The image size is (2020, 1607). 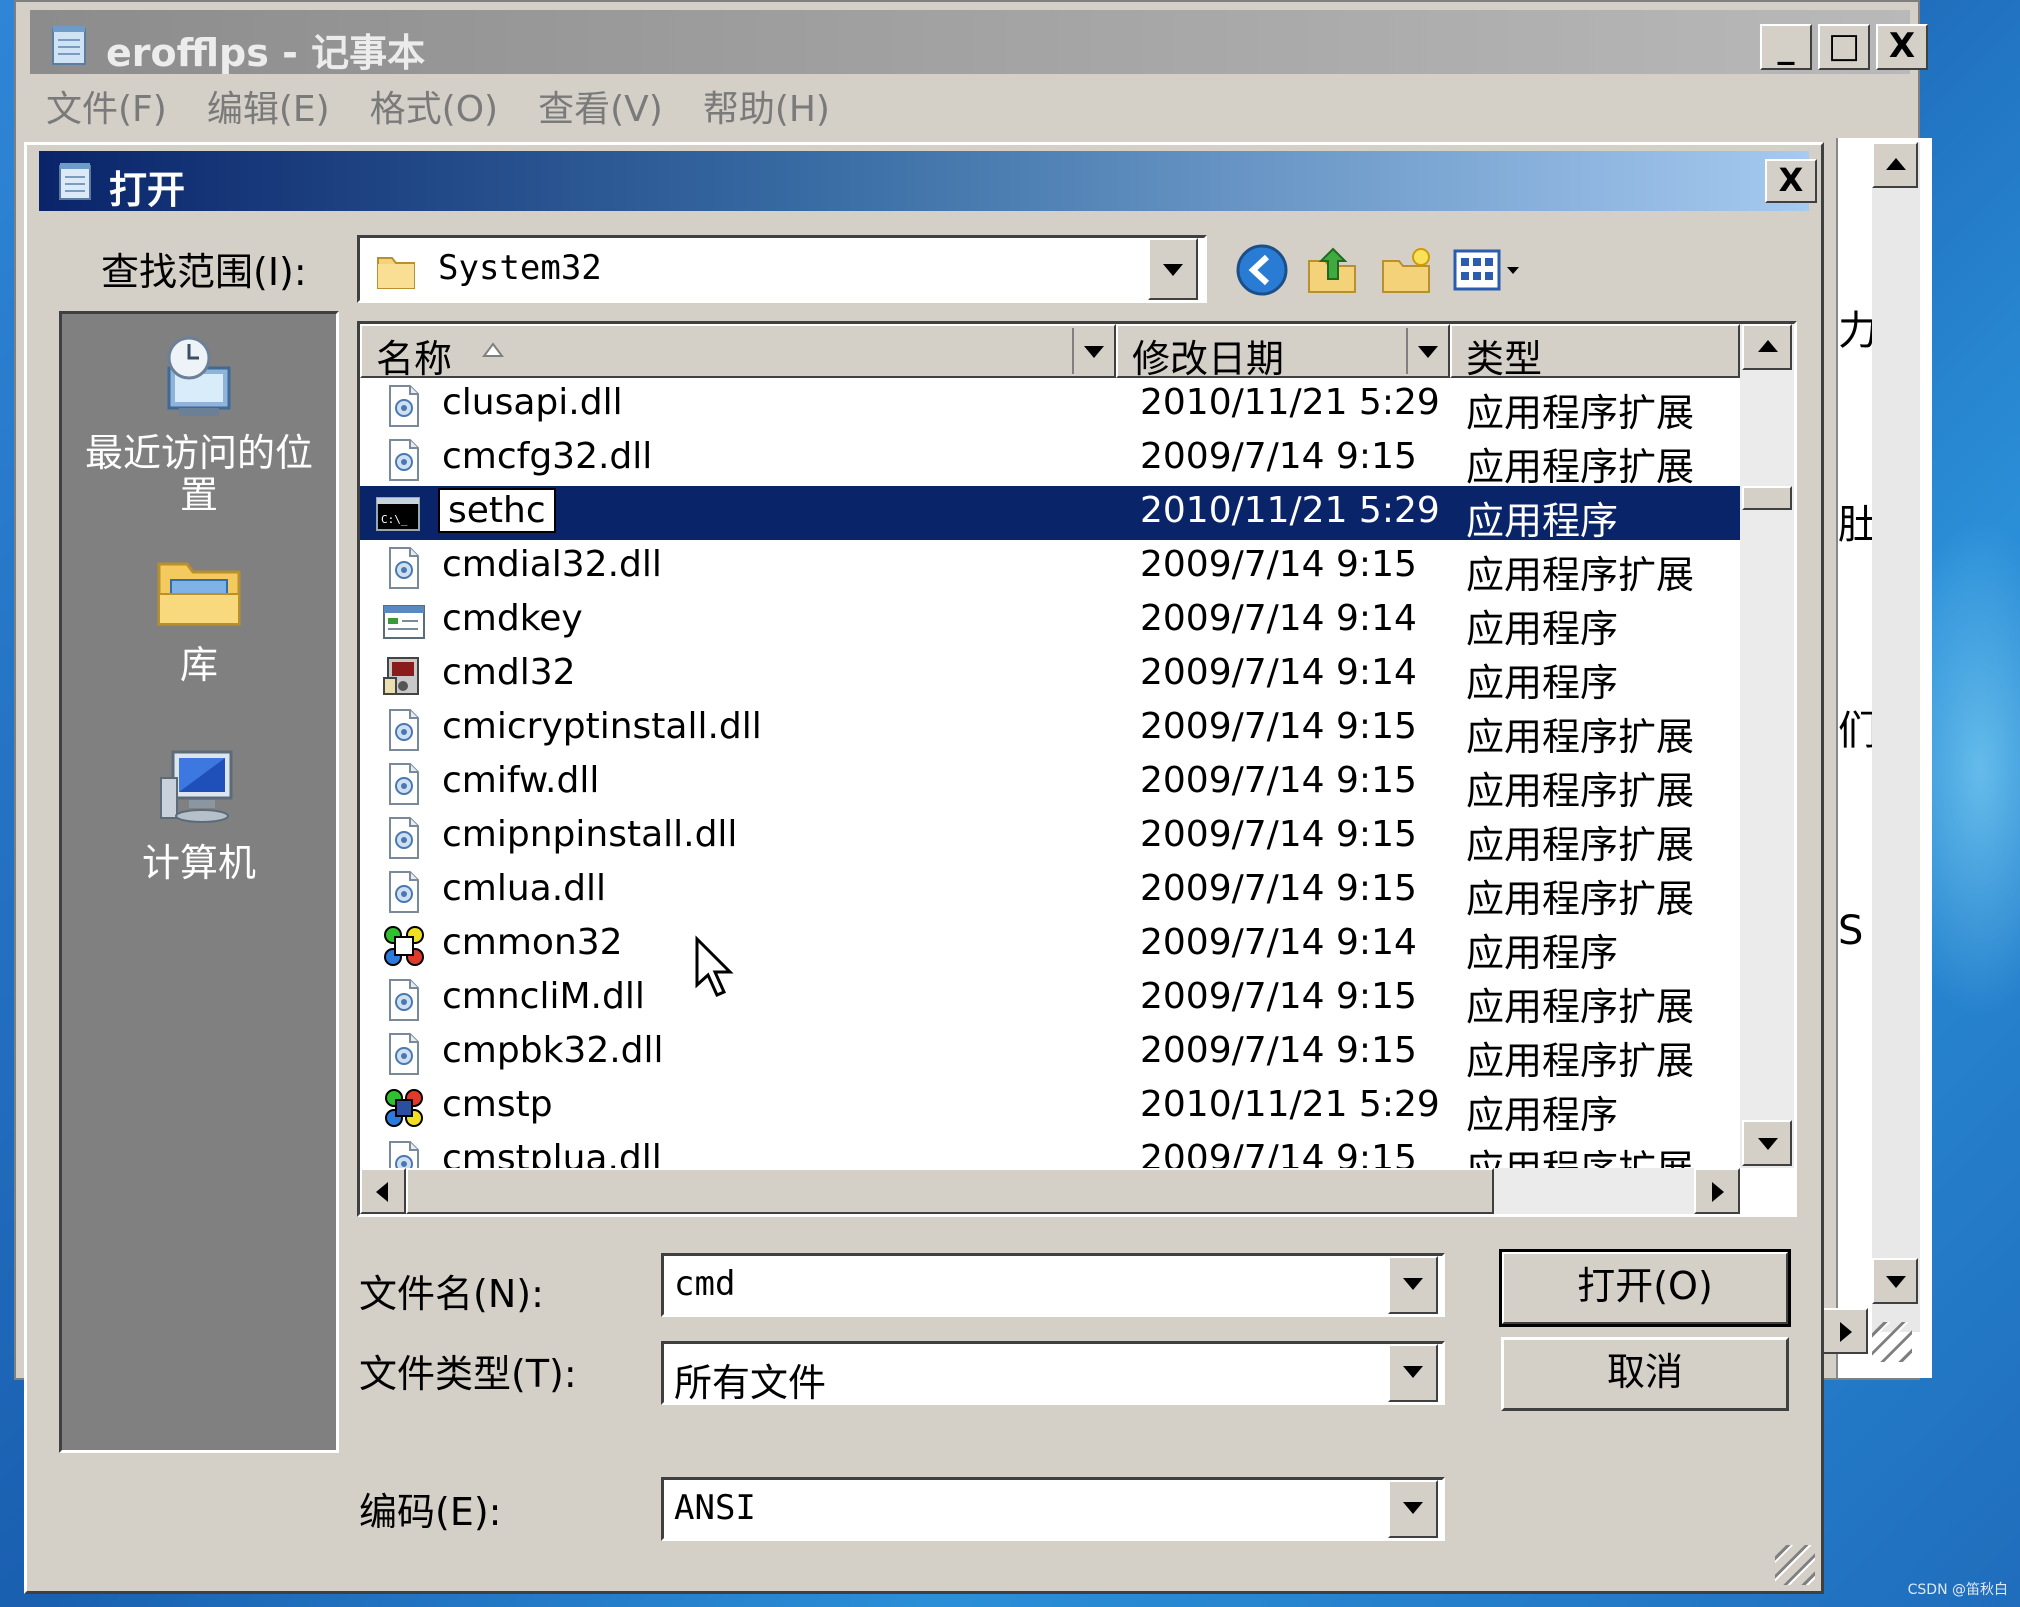 I want to click on svg-text: C:\_, so click(x=394, y=519).